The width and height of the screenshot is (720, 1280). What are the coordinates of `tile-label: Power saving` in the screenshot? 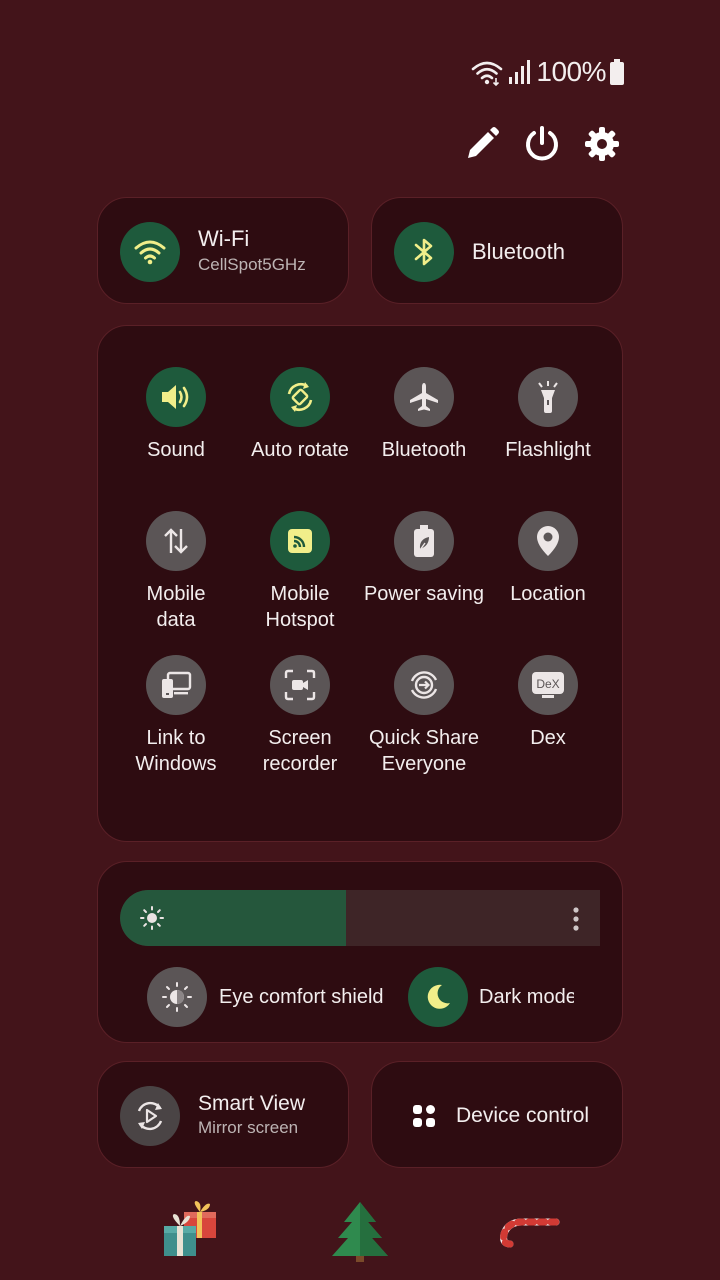 It's located at (424, 594).